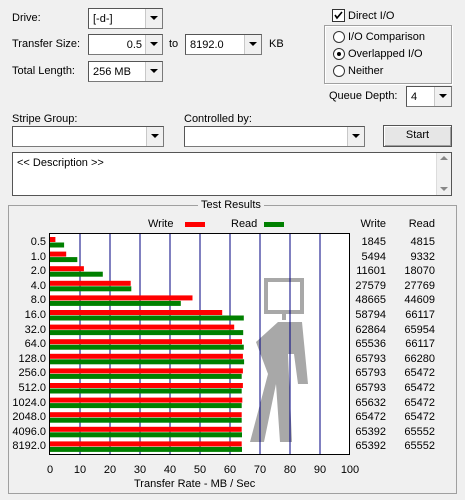 The height and width of the screenshot is (500, 465). I want to click on test-results-title: Test Results, so click(231, 205).